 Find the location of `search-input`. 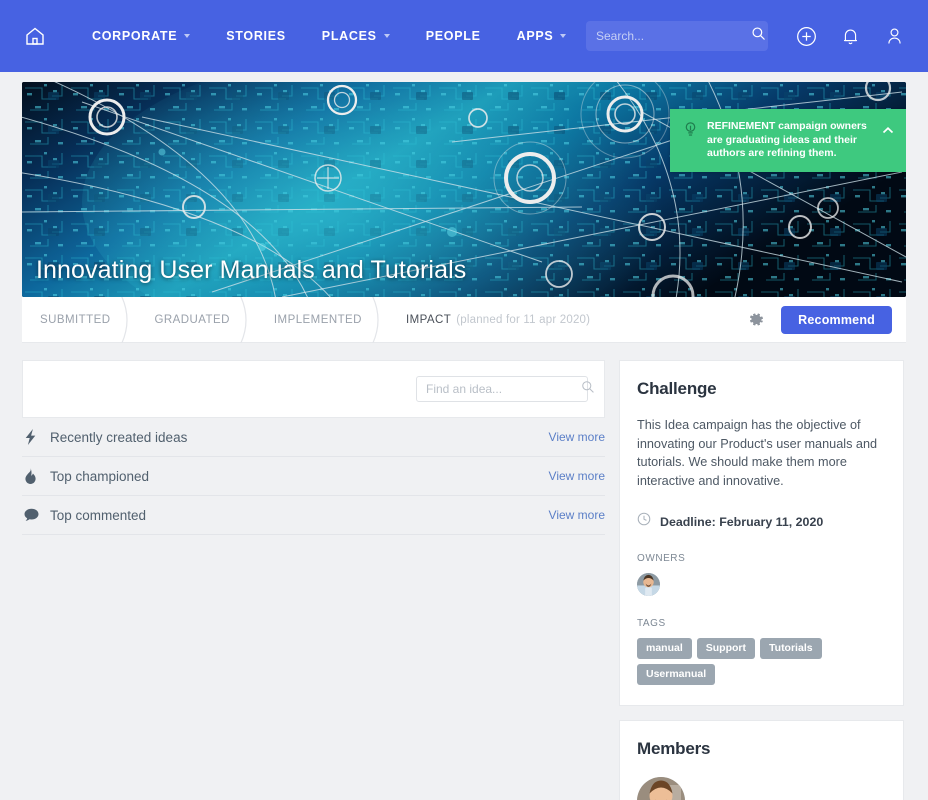

search-input is located at coordinates (673, 36).